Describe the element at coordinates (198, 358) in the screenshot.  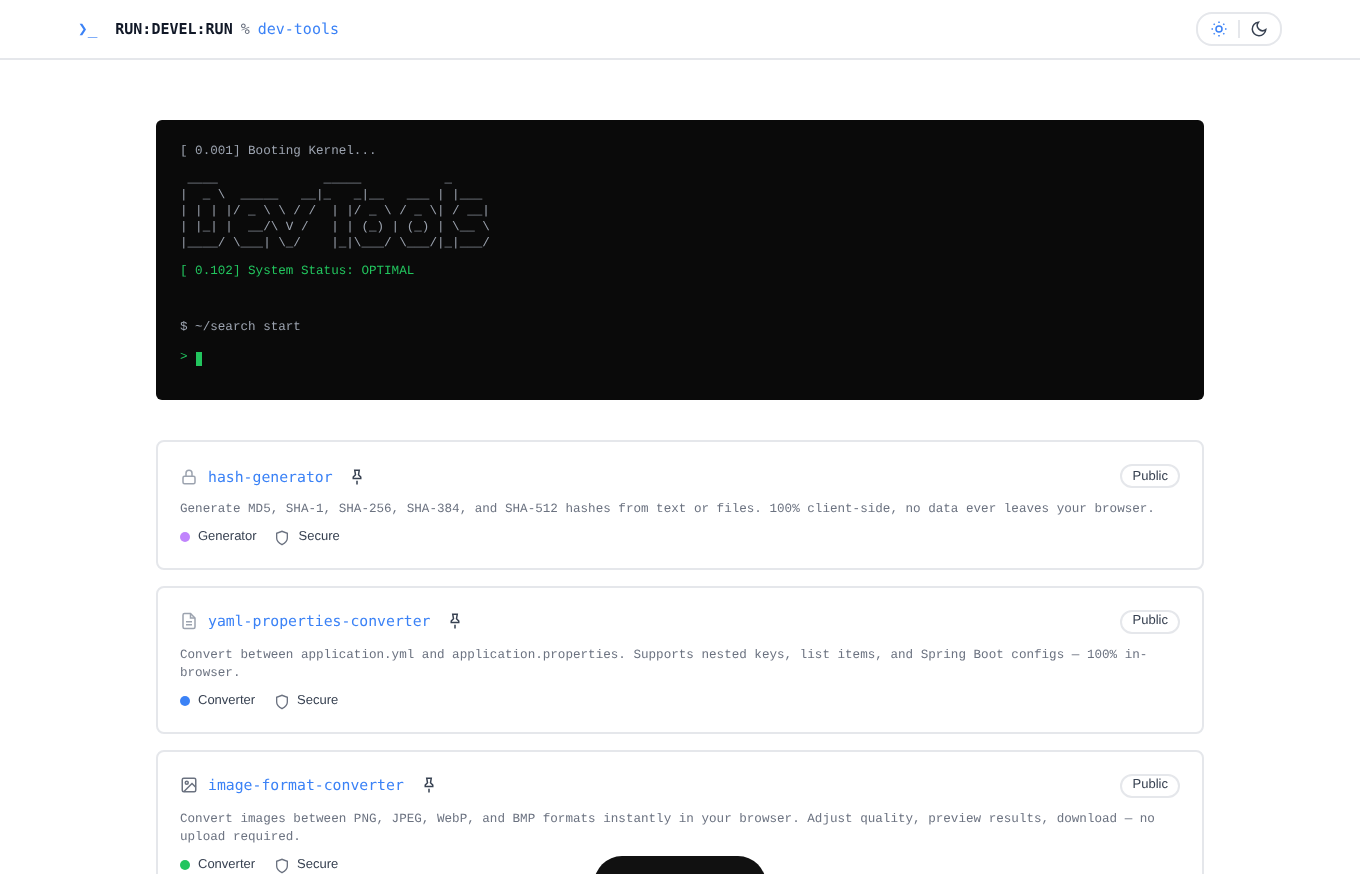
I see `cursor` at that location.